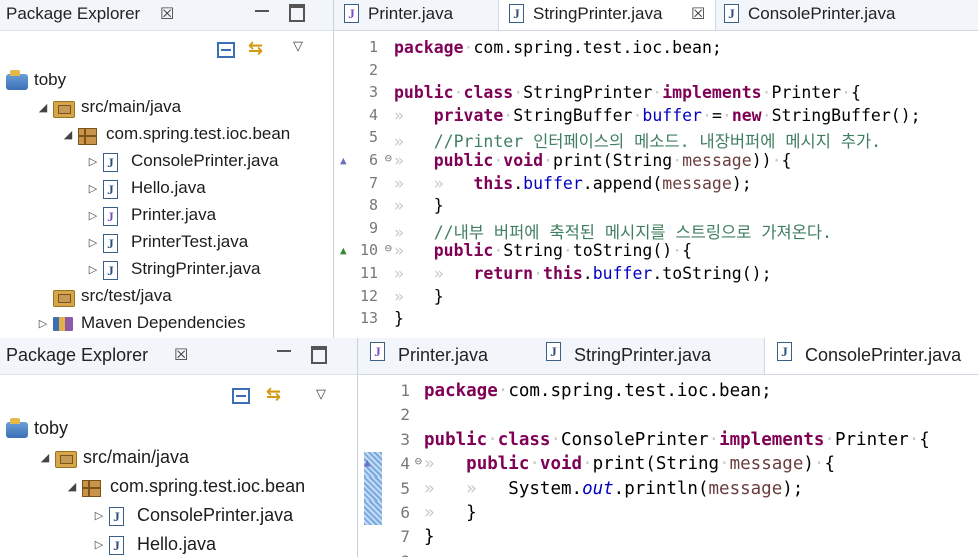 The image size is (978, 557). What do you see at coordinates (174, 214) in the screenshot?
I see `tree-item-label: Printer.java` at bounding box center [174, 214].